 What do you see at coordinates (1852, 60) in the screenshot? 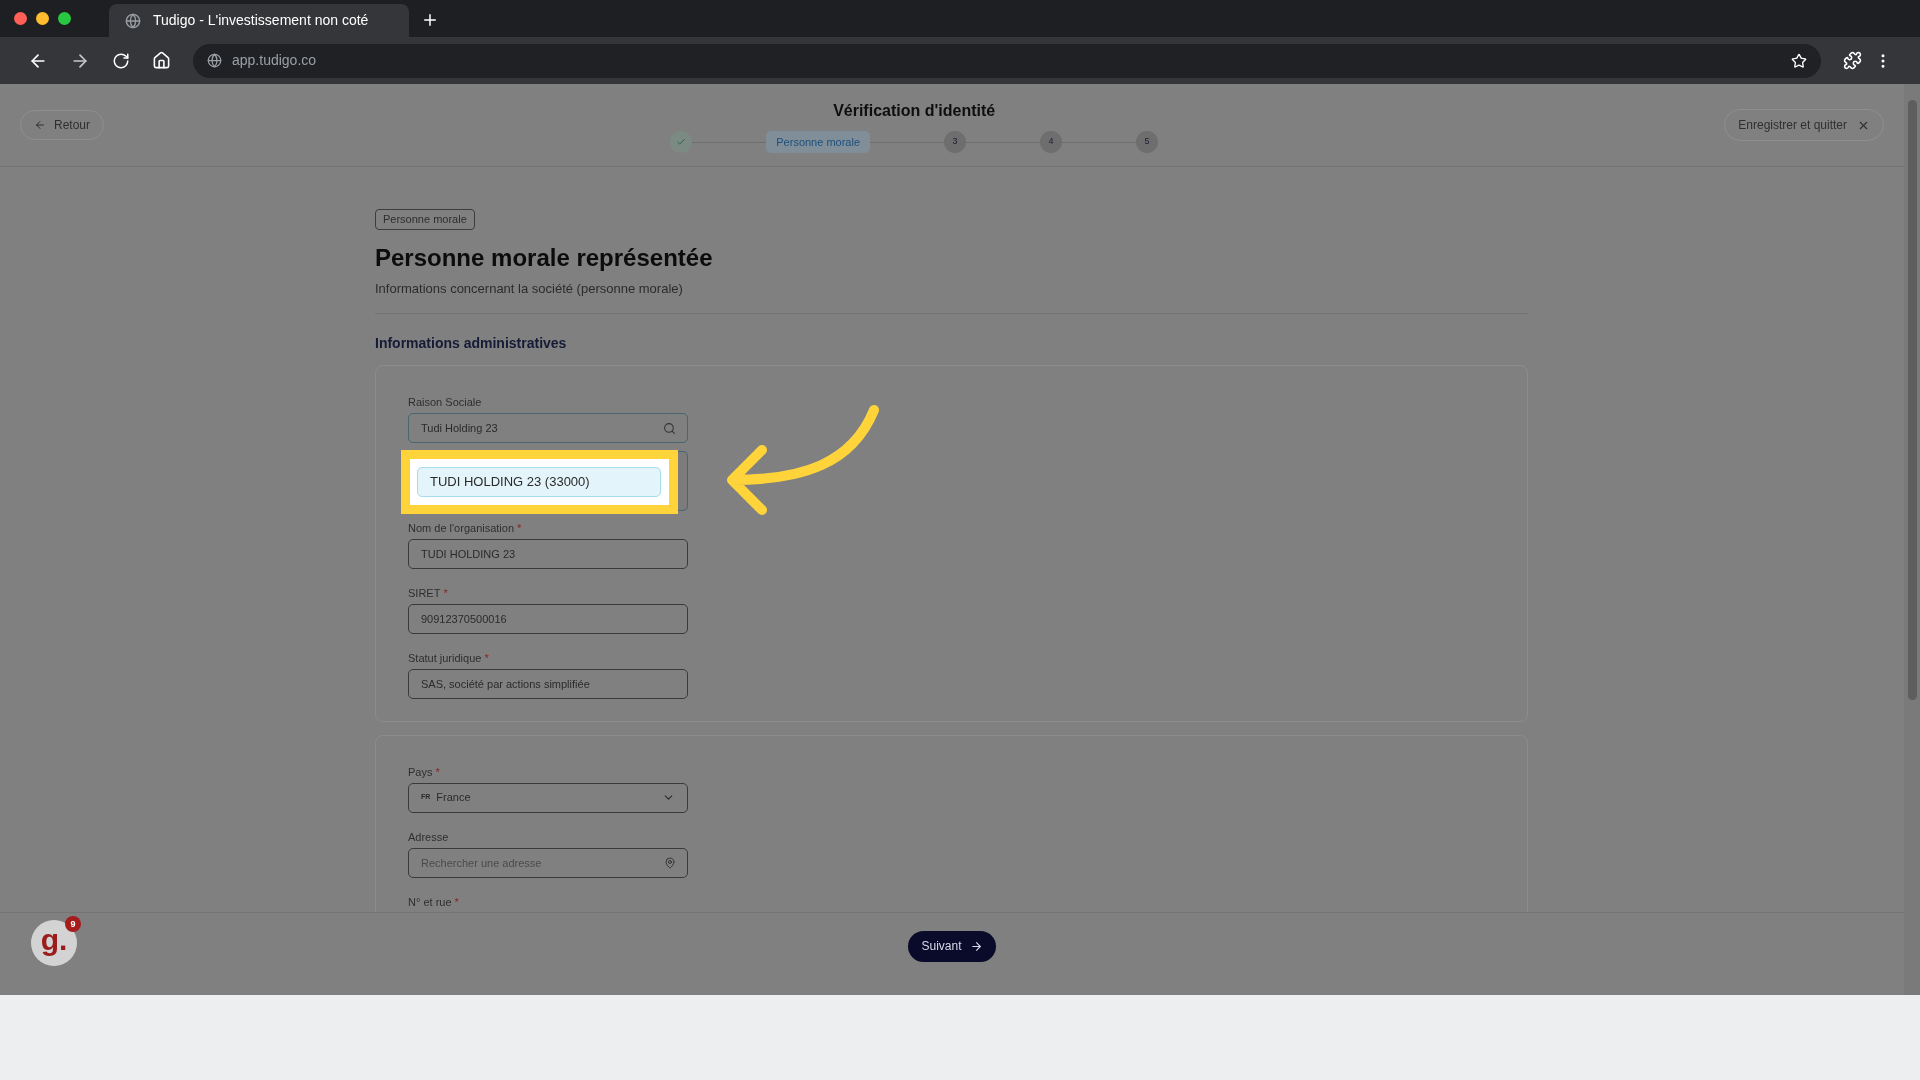
I see `extensions-icon` at bounding box center [1852, 60].